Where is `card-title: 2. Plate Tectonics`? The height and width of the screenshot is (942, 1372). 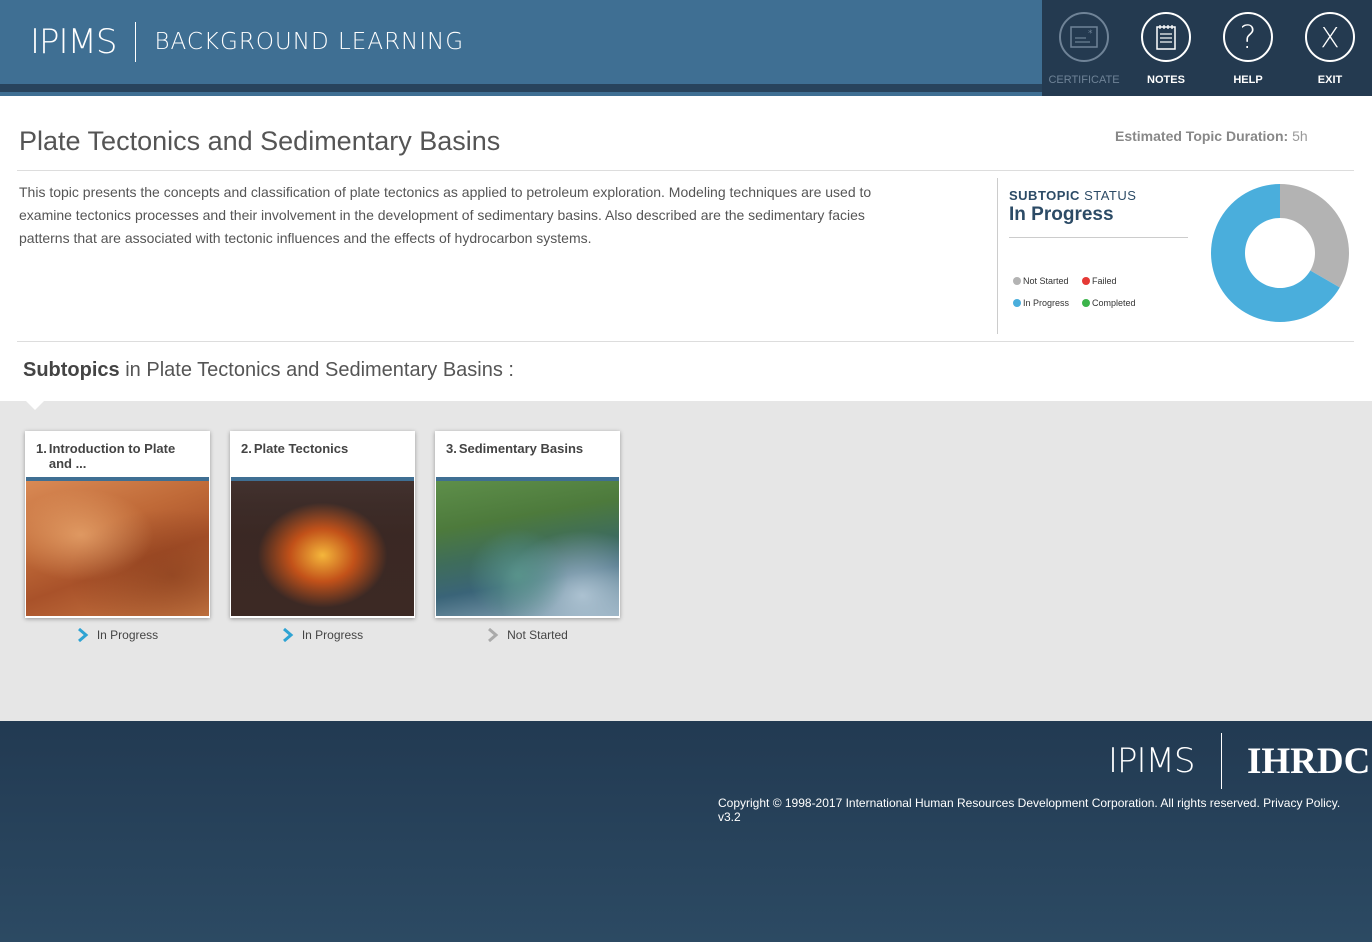
card-title: 2. Plate Tectonics is located at coordinates (323, 448).